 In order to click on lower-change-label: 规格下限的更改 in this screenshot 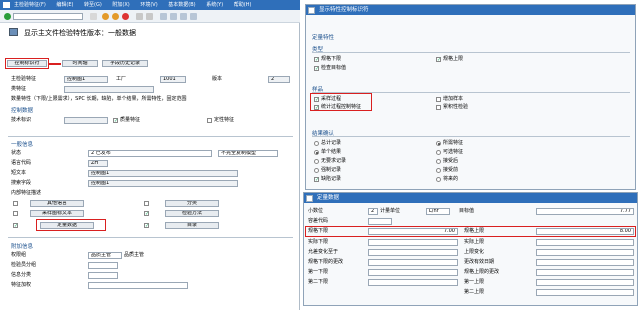, I will do `click(326, 262)`.